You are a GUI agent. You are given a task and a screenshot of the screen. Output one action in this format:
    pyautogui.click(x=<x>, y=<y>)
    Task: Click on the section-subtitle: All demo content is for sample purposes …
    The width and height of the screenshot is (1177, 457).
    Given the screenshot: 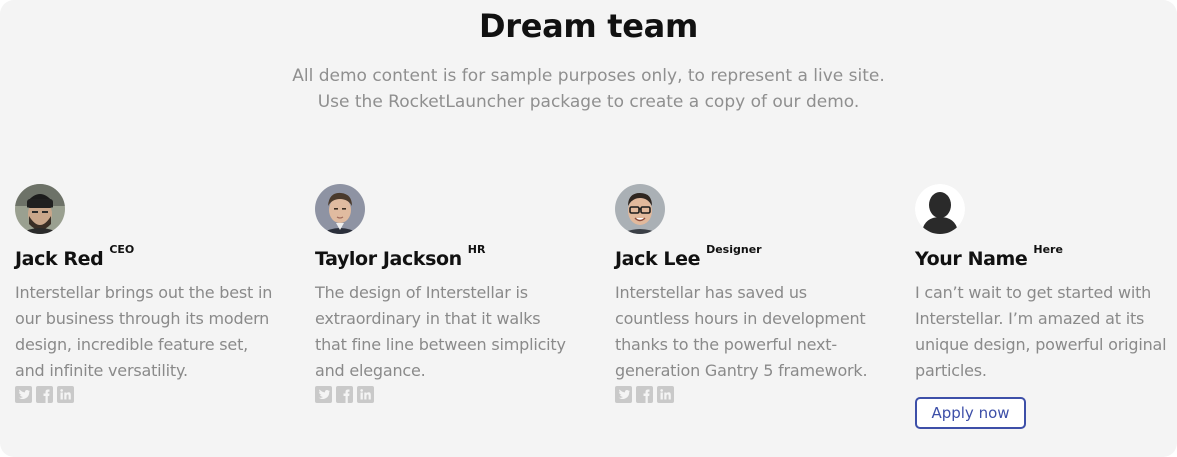 What is the action you would take?
    pyautogui.click(x=588, y=89)
    